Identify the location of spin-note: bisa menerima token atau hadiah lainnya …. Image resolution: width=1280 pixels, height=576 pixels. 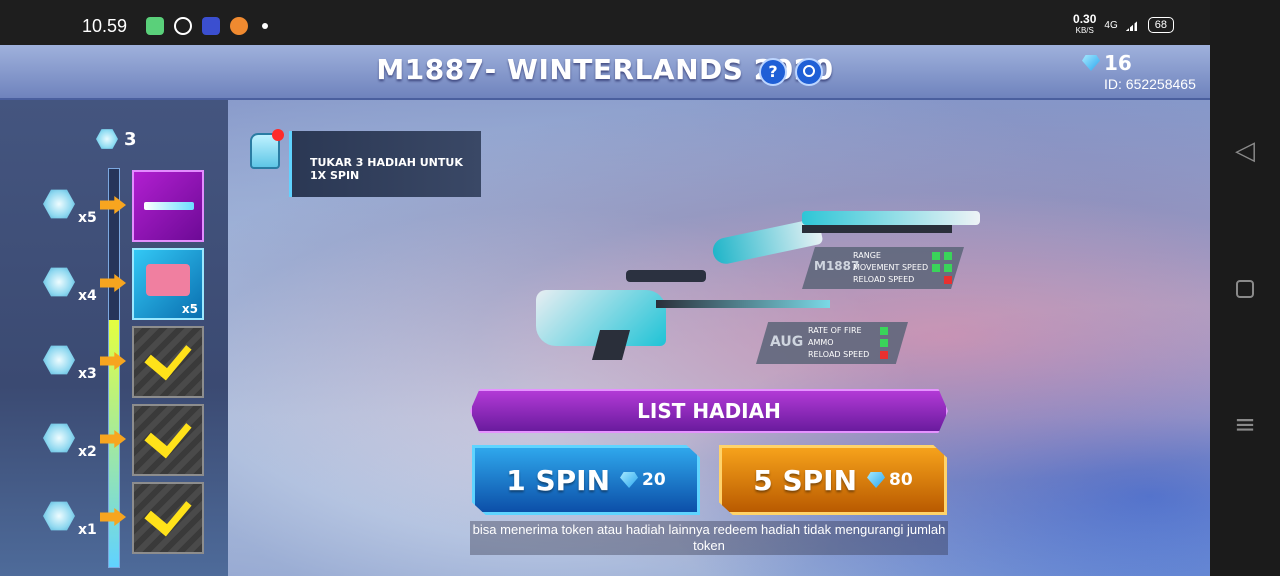
(709, 538).